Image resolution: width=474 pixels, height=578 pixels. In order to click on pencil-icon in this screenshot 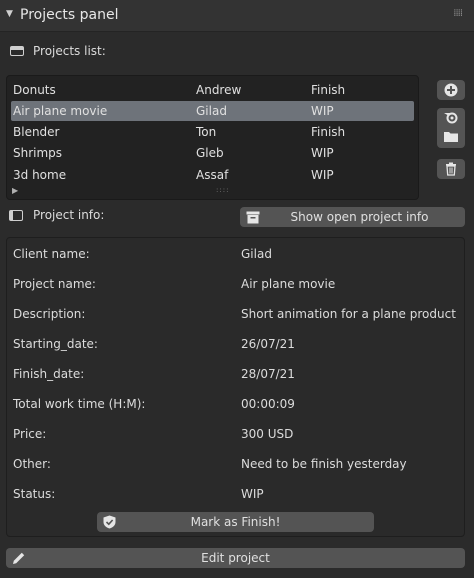, I will do `click(19, 561)`.